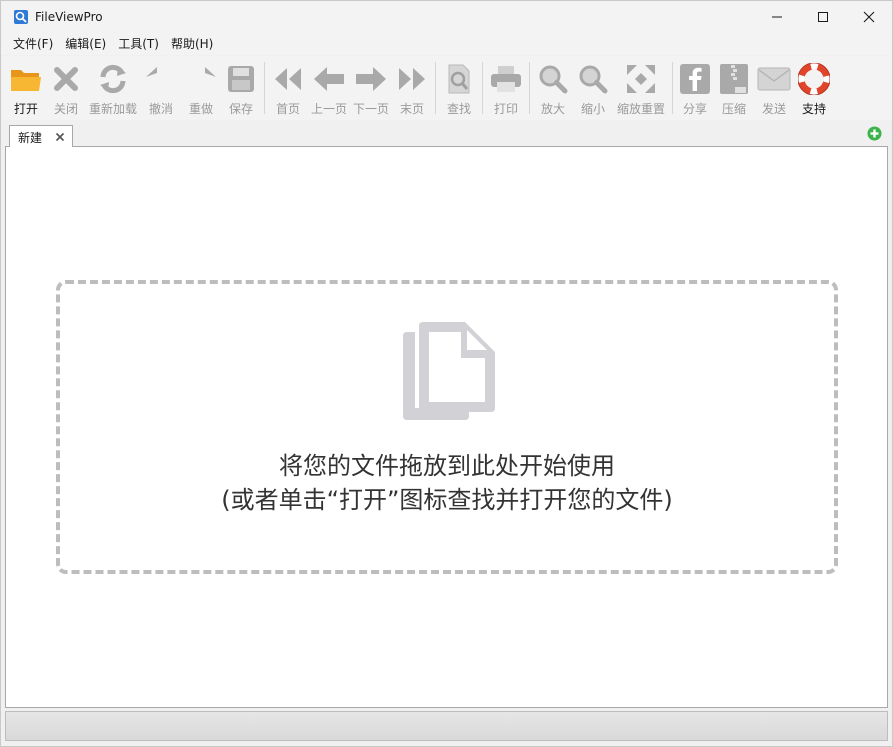  I want to click on redo-button: 重做, so click(201, 87).